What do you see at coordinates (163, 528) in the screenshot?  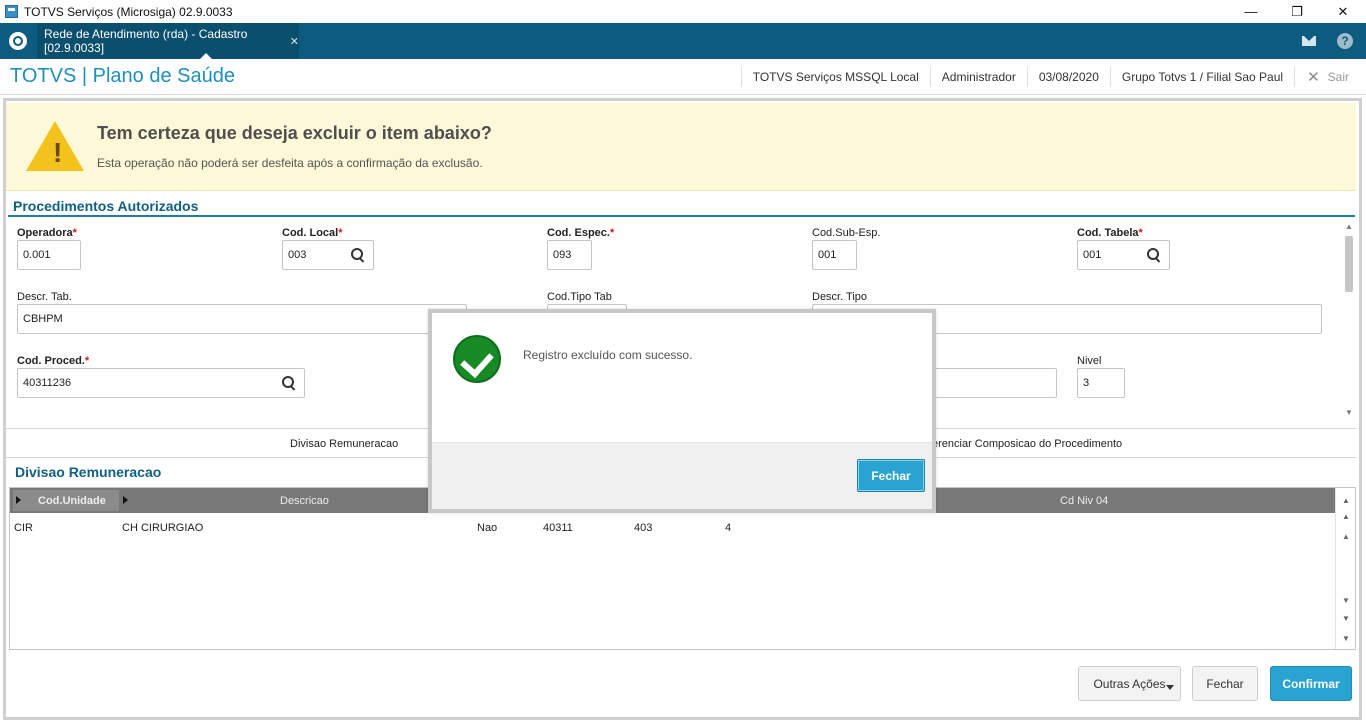 I see `cell-descricao: CH CIRURGIAO` at bounding box center [163, 528].